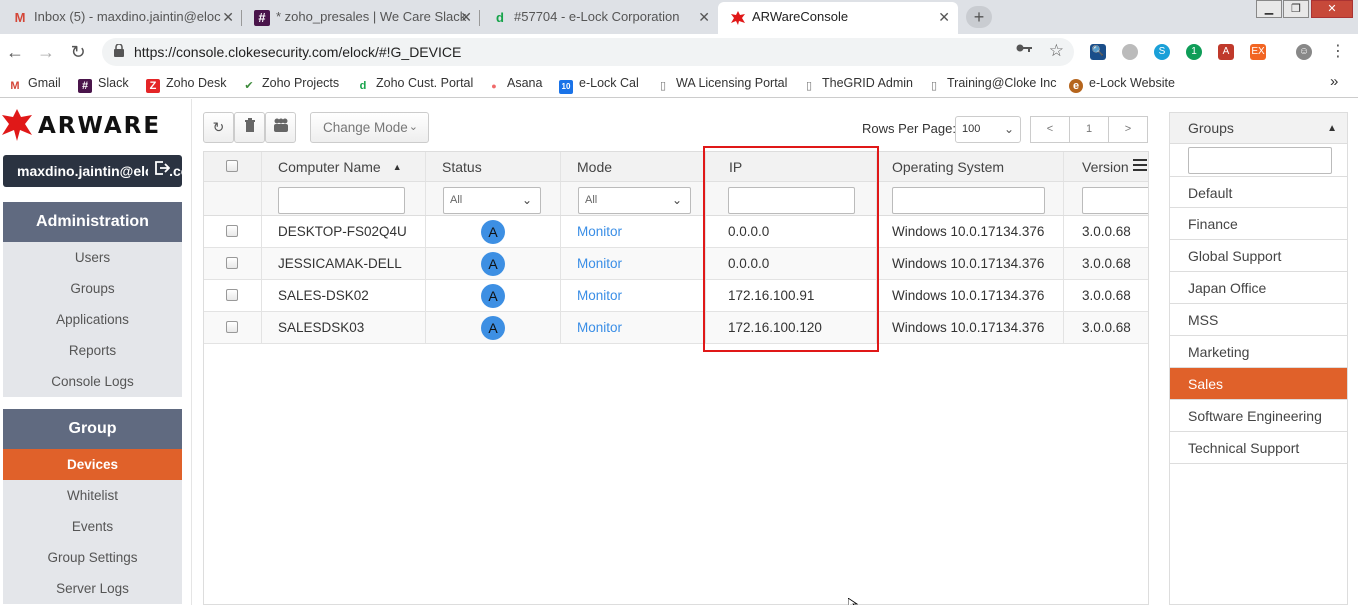 The image size is (1358, 605). What do you see at coordinates (344, 166) in the screenshot?
I see `column-header-computer-name: Computer Name ▲` at bounding box center [344, 166].